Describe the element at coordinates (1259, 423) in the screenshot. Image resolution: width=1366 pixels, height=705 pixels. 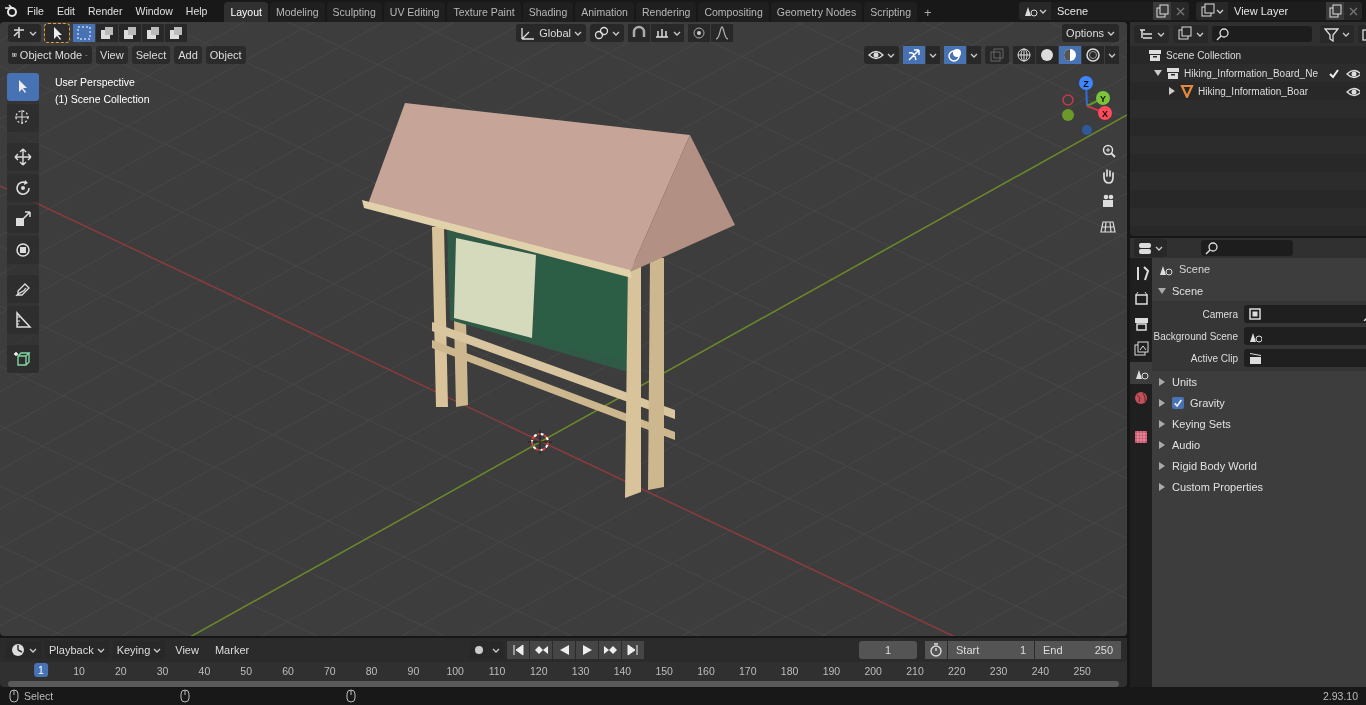
I see `panel-header: Keying Sets` at that location.